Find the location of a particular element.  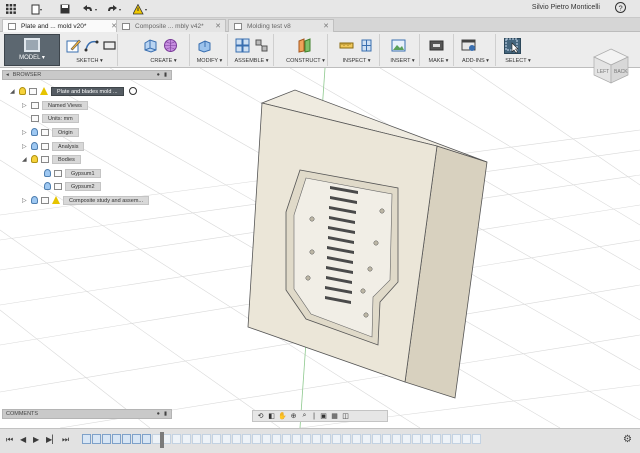

joint-icon is located at coordinates (261, 46).